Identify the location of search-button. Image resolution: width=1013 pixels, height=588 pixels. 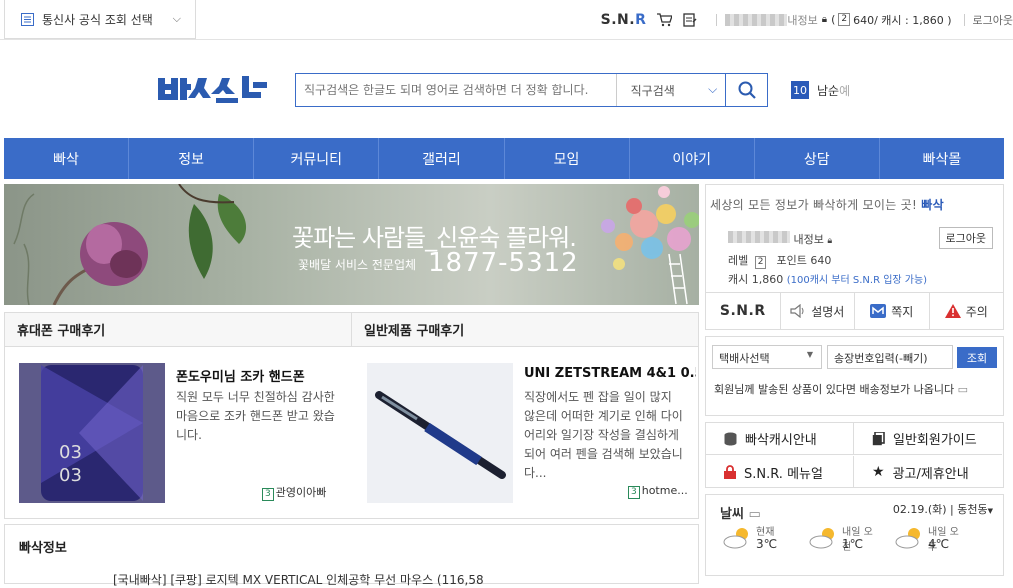
(746, 90).